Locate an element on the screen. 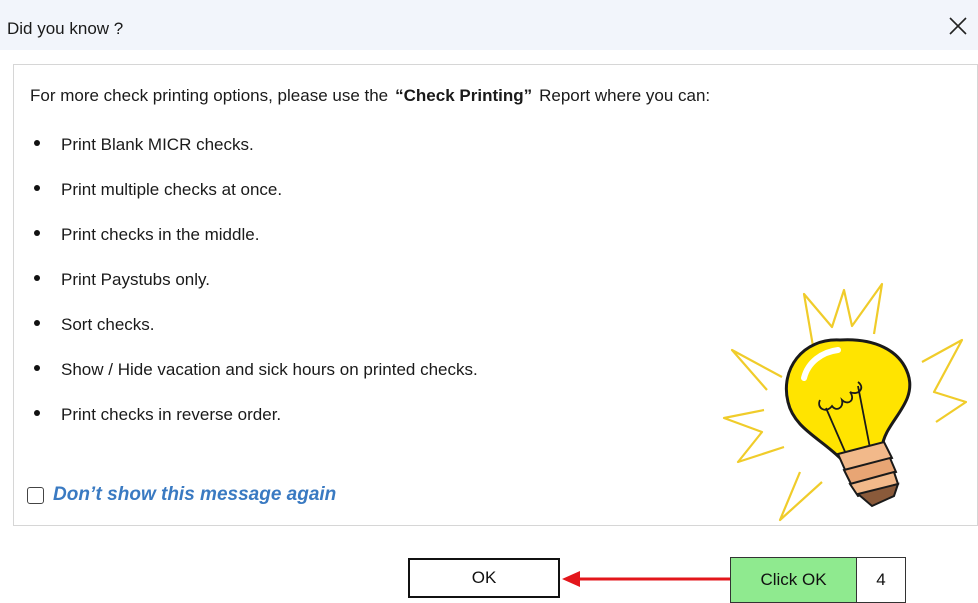 This screenshot has width=978, height=603. list-item-text: Sort checks. is located at coordinates (108, 324).